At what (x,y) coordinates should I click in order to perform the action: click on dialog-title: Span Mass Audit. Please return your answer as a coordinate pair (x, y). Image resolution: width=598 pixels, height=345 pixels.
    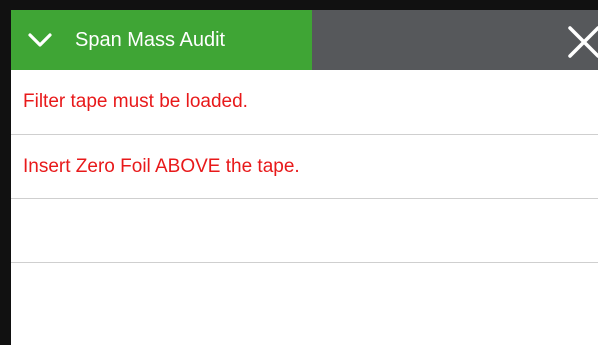
    Looking at the image, I should click on (150, 40).